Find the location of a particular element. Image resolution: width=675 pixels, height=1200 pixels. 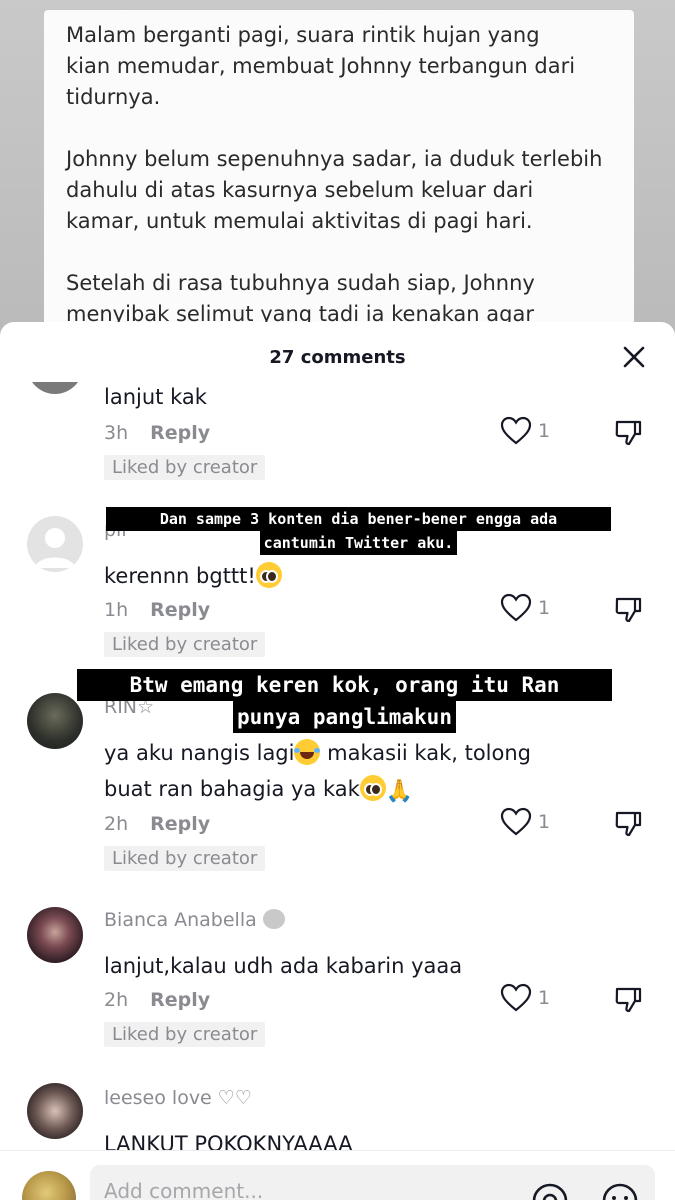

comment-text: lanjut kak is located at coordinates (155, 397).